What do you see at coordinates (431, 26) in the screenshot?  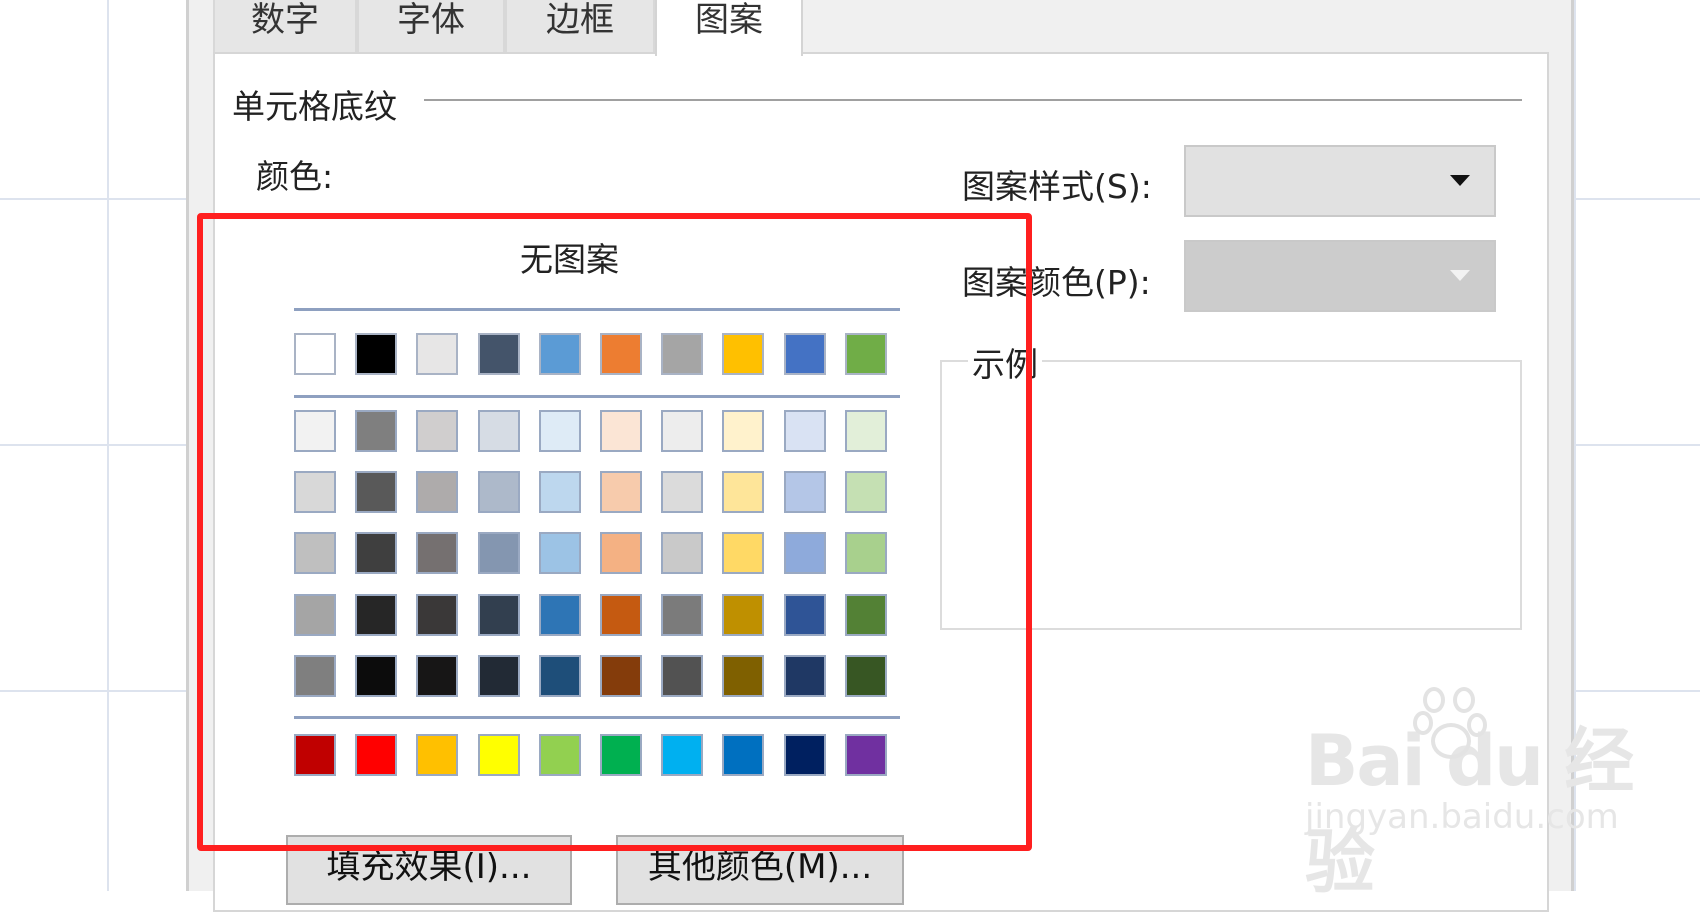 I see `tab-font: 字体` at bounding box center [431, 26].